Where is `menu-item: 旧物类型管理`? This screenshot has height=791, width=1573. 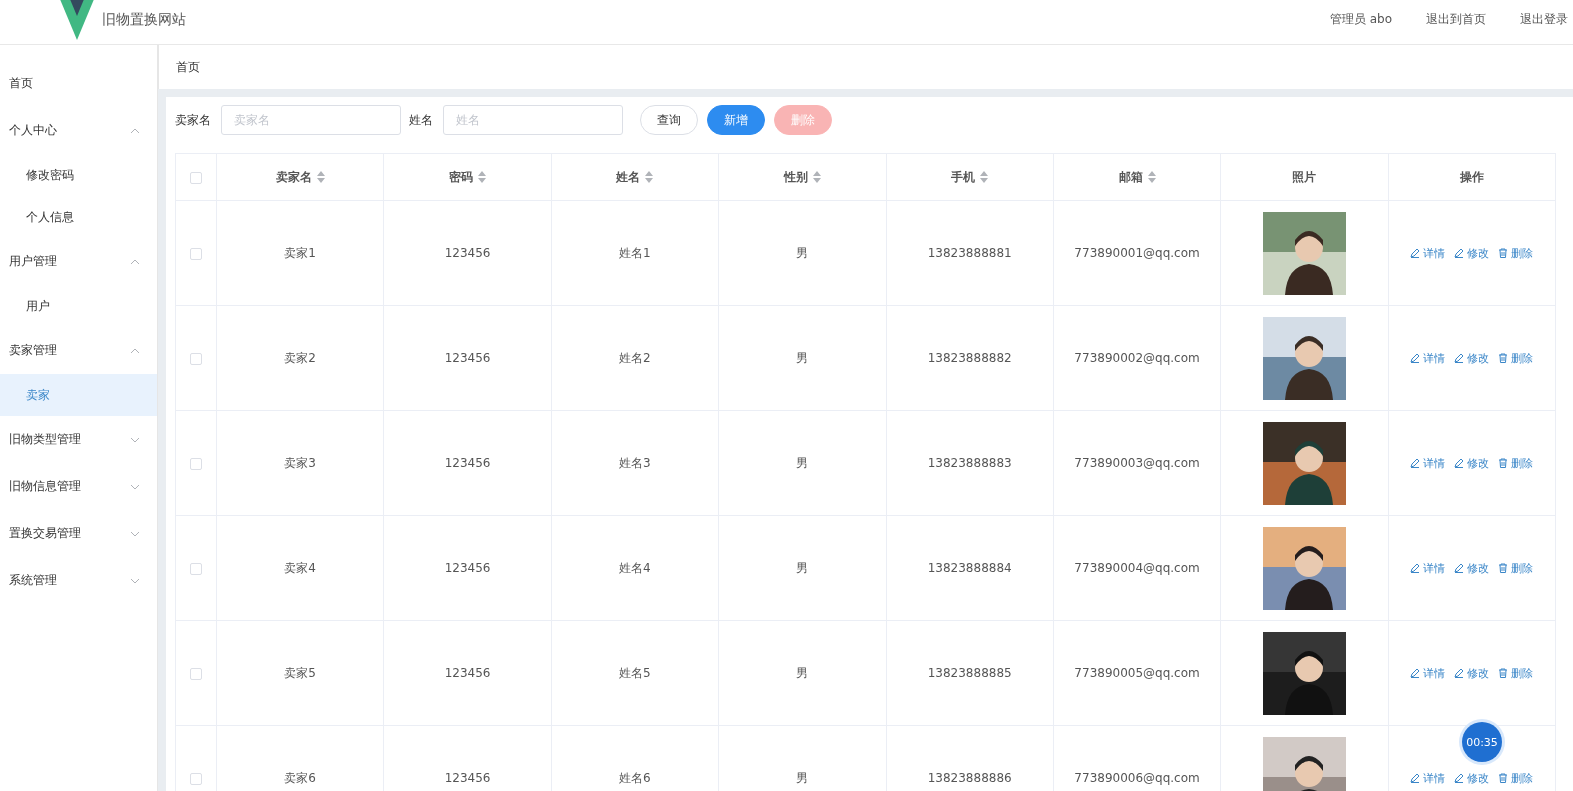 menu-item: 旧物类型管理 is located at coordinates (78, 439).